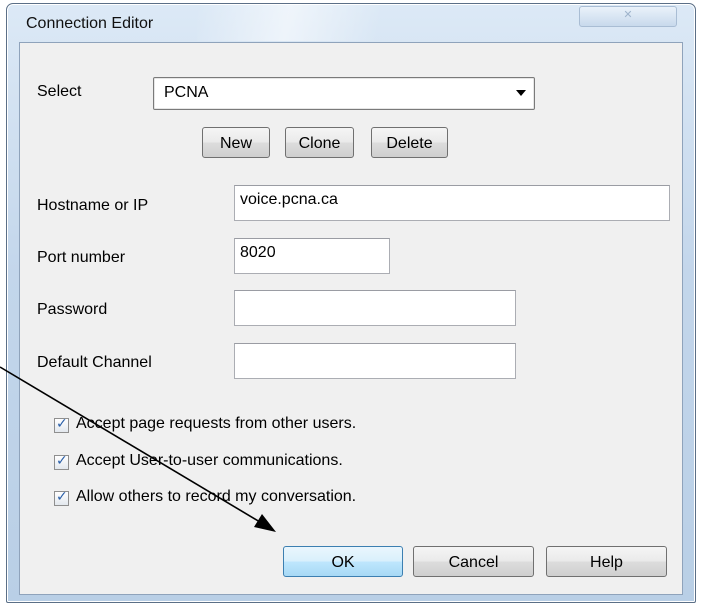  Describe the element at coordinates (94, 362) in the screenshot. I see `default-channel-label: Default Channel` at that location.